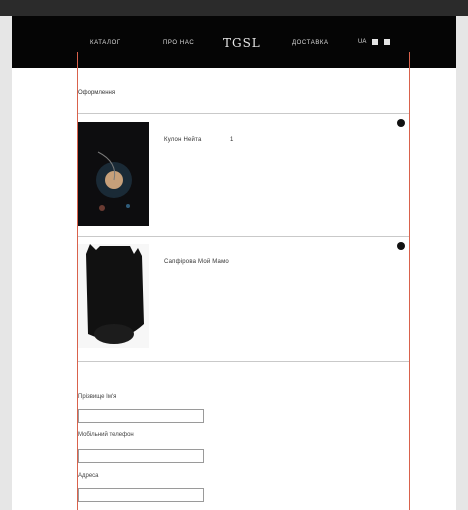  I want to click on address-label: Адреса, so click(88, 476).